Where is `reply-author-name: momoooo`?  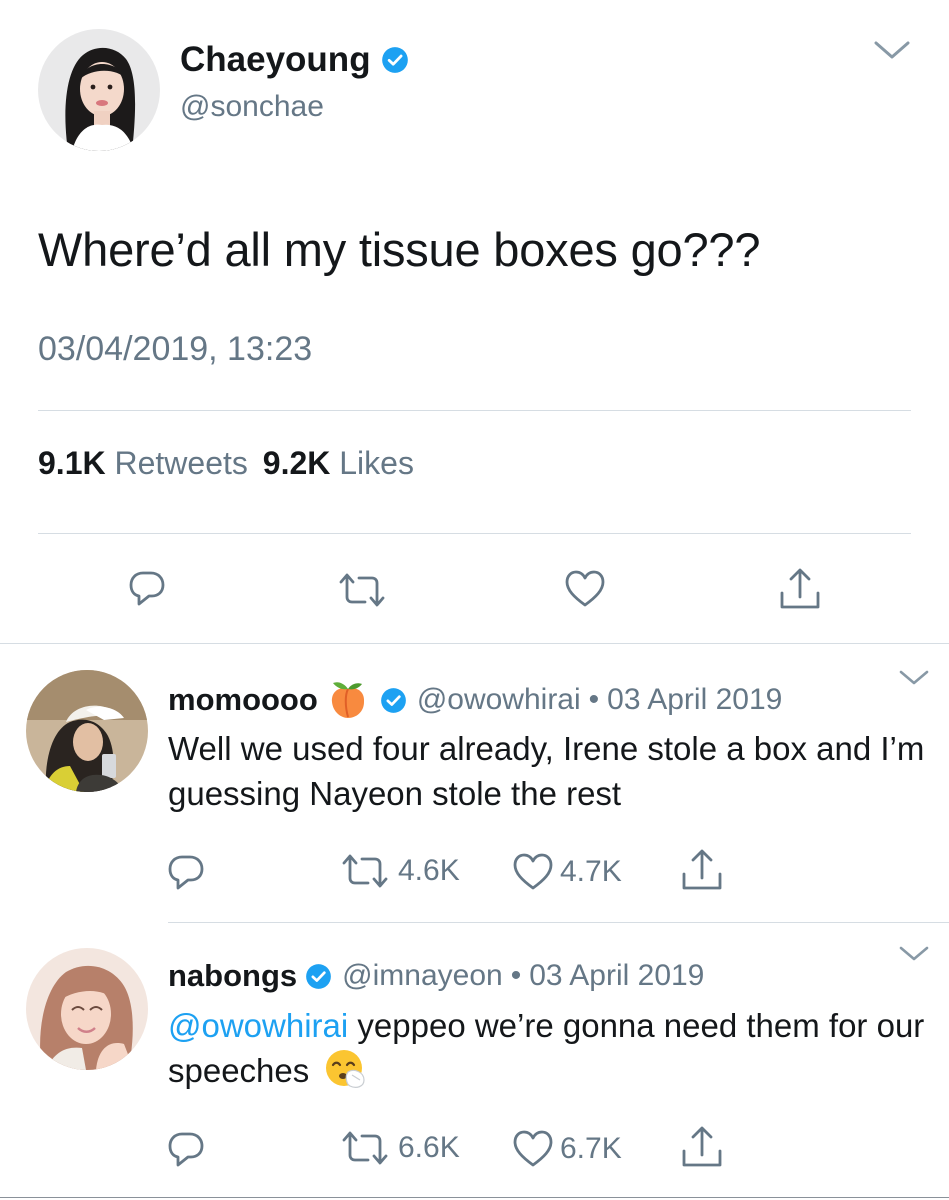 reply-author-name: momoooo is located at coordinates (243, 700).